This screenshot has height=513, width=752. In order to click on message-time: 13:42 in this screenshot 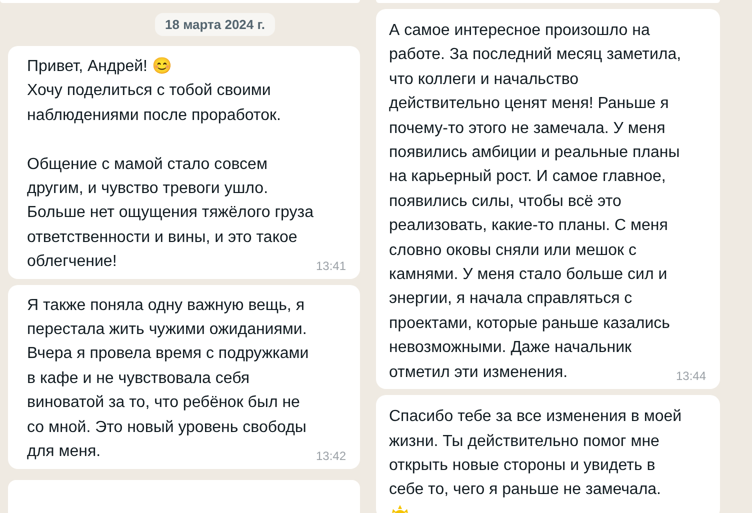, I will do `click(331, 455)`.